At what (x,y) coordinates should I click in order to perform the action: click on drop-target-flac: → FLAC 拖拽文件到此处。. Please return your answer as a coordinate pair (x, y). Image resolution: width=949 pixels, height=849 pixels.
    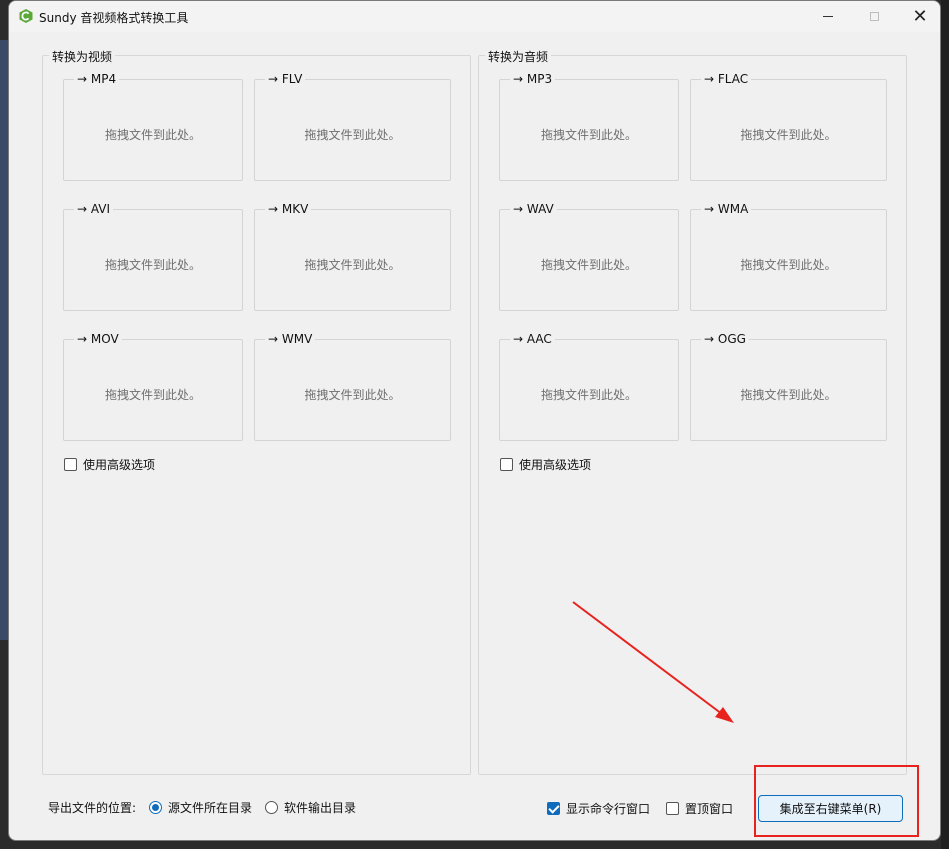
    Looking at the image, I should click on (788, 126).